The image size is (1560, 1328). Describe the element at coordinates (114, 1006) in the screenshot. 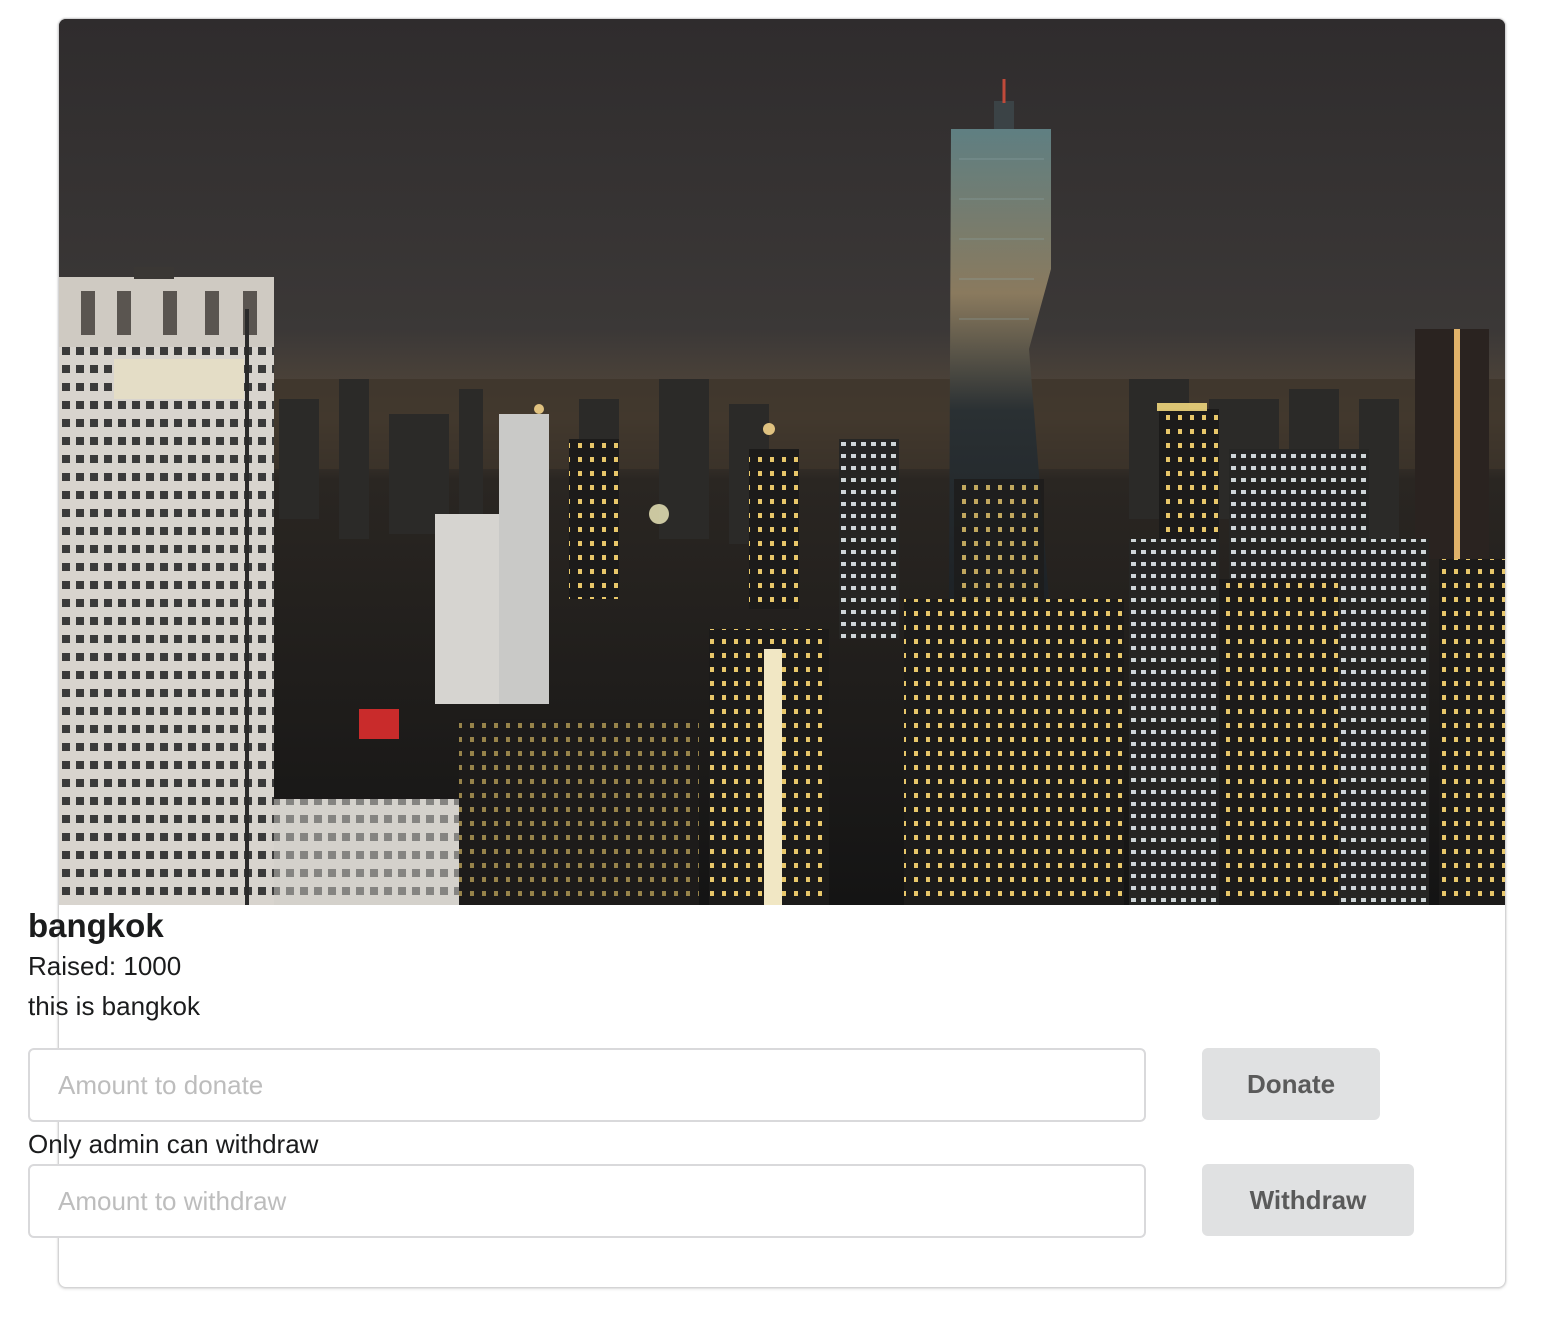

I see `campaign-description: this is bangkok` at that location.